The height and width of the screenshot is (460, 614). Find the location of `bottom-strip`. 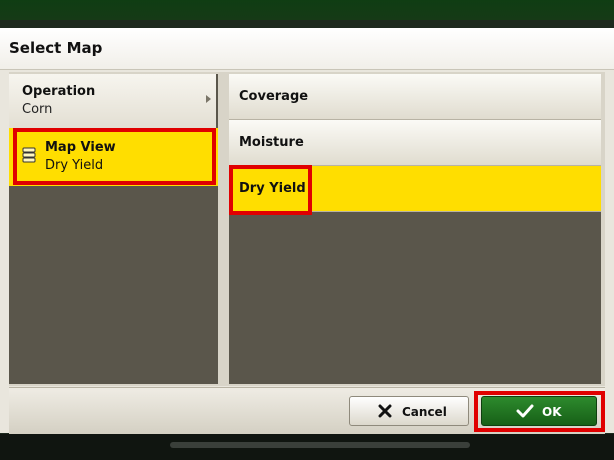

bottom-strip is located at coordinates (307, 447).